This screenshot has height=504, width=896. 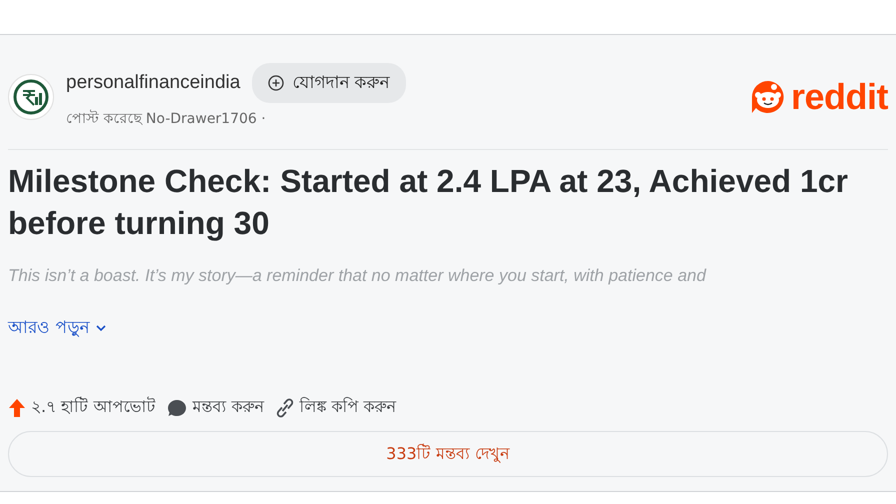 I want to click on link-icon, so click(x=285, y=408).